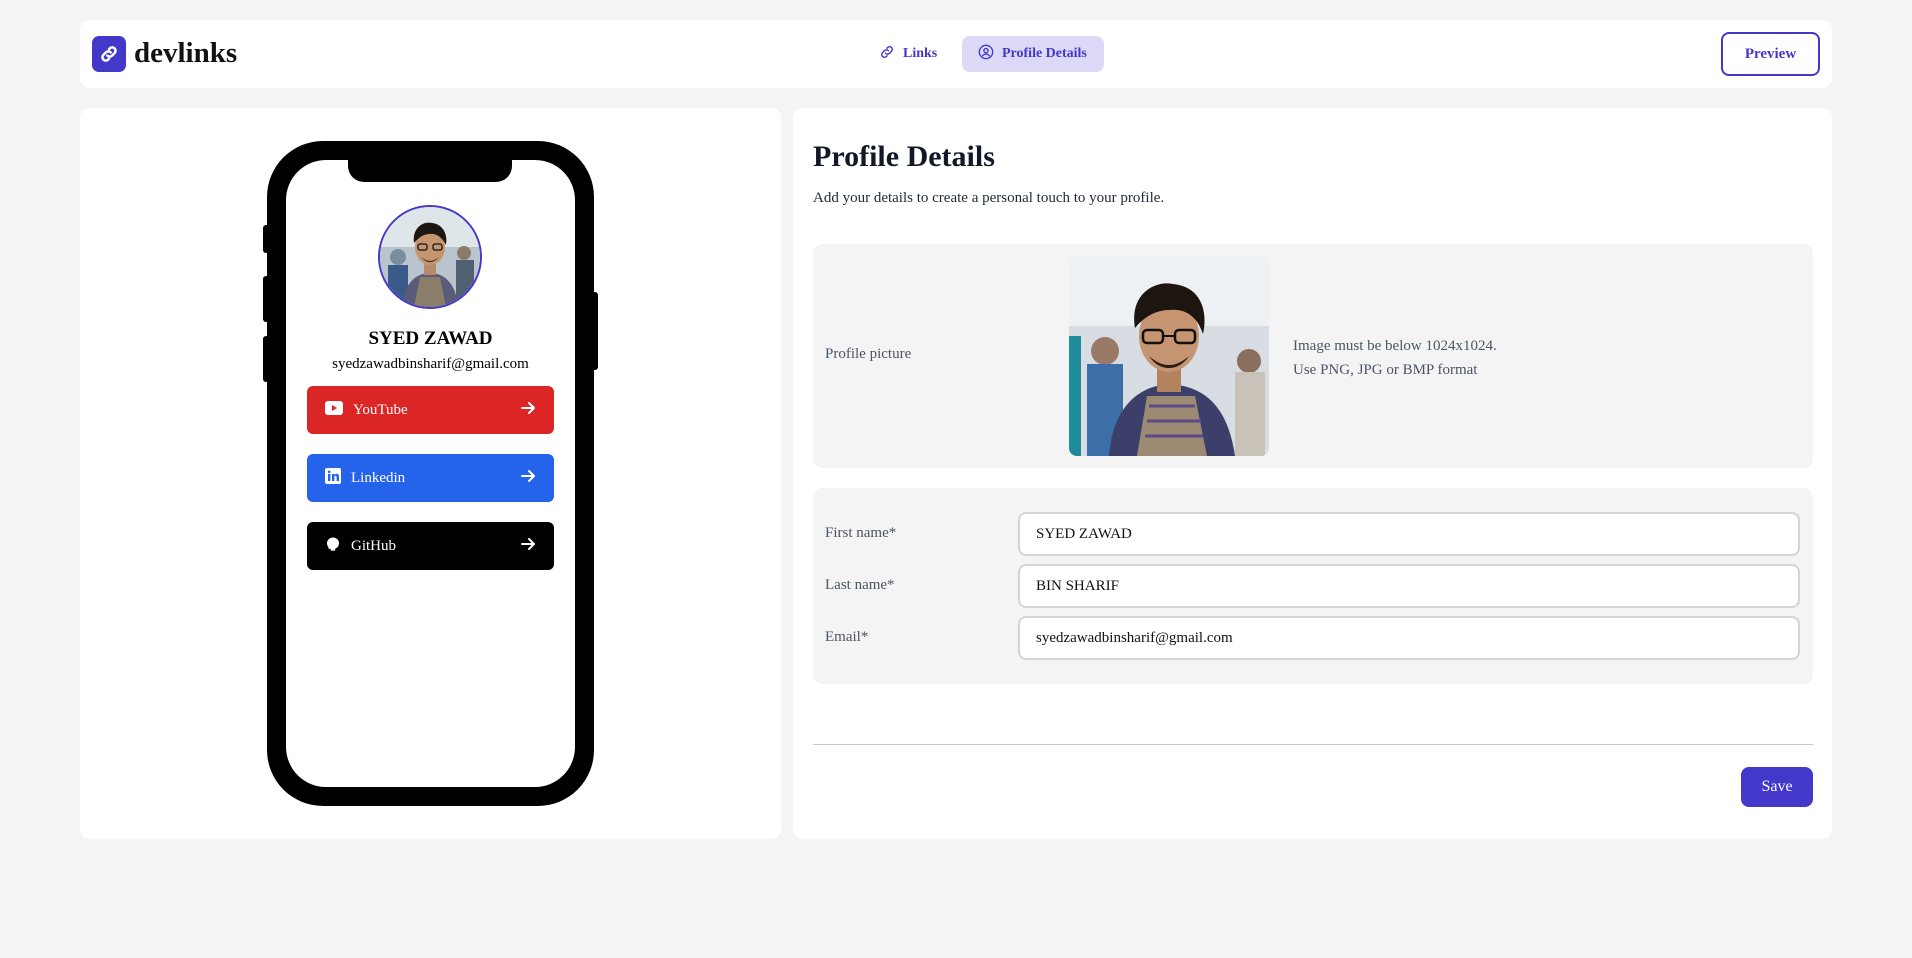 The width and height of the screenshot is (1912, 958). What do you see at coordinates (1395, 346) in the screenshot?
I see `picture-note-size: Image must be below 1024x1024.` at bounding box center [1395, 346].